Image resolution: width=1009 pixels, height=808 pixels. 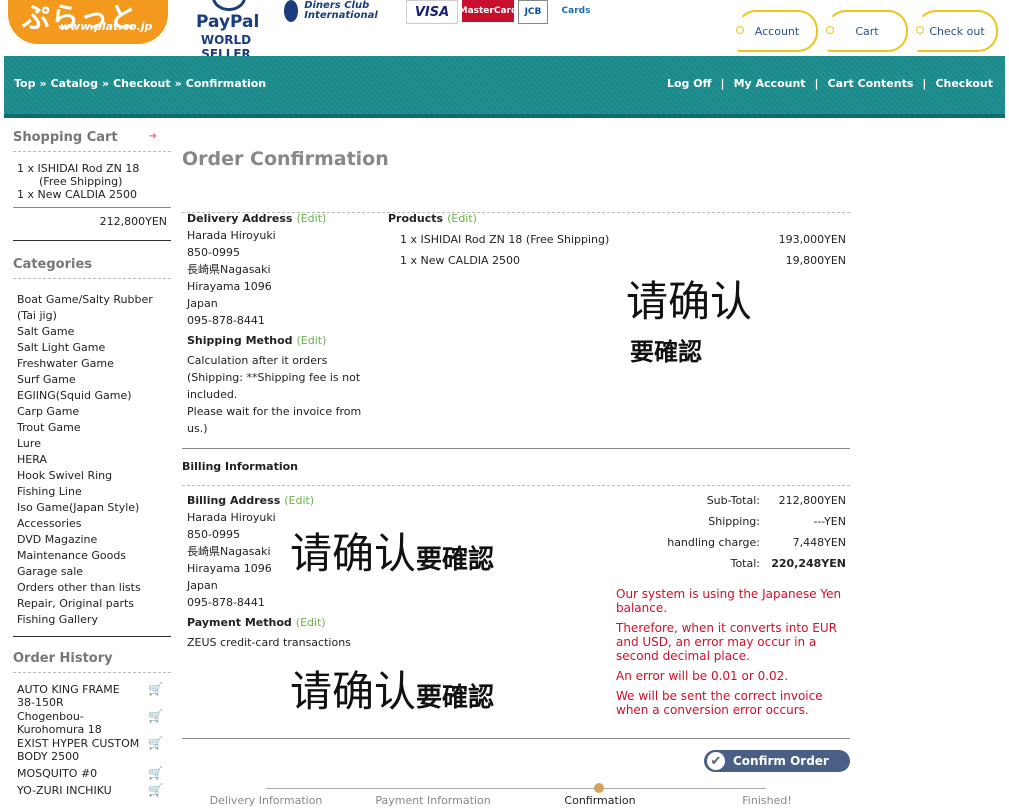 I want to click on confirm-order-button: ✔ Confirm Order, so click(x=777, y=761).